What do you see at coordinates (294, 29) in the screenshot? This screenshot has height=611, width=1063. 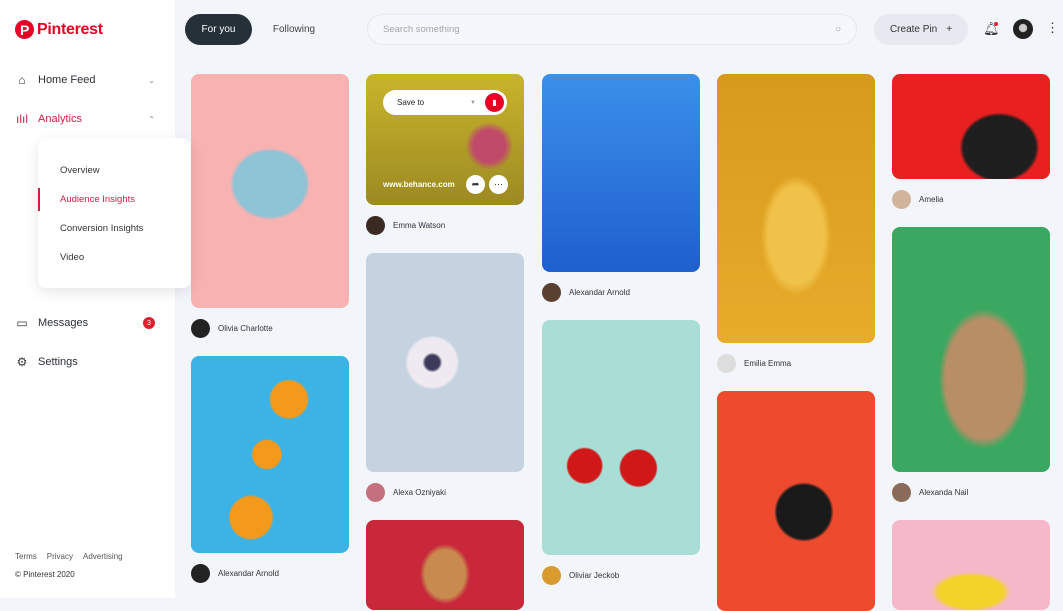 I see `tab-following: Following` at bounding box center [294, 29].